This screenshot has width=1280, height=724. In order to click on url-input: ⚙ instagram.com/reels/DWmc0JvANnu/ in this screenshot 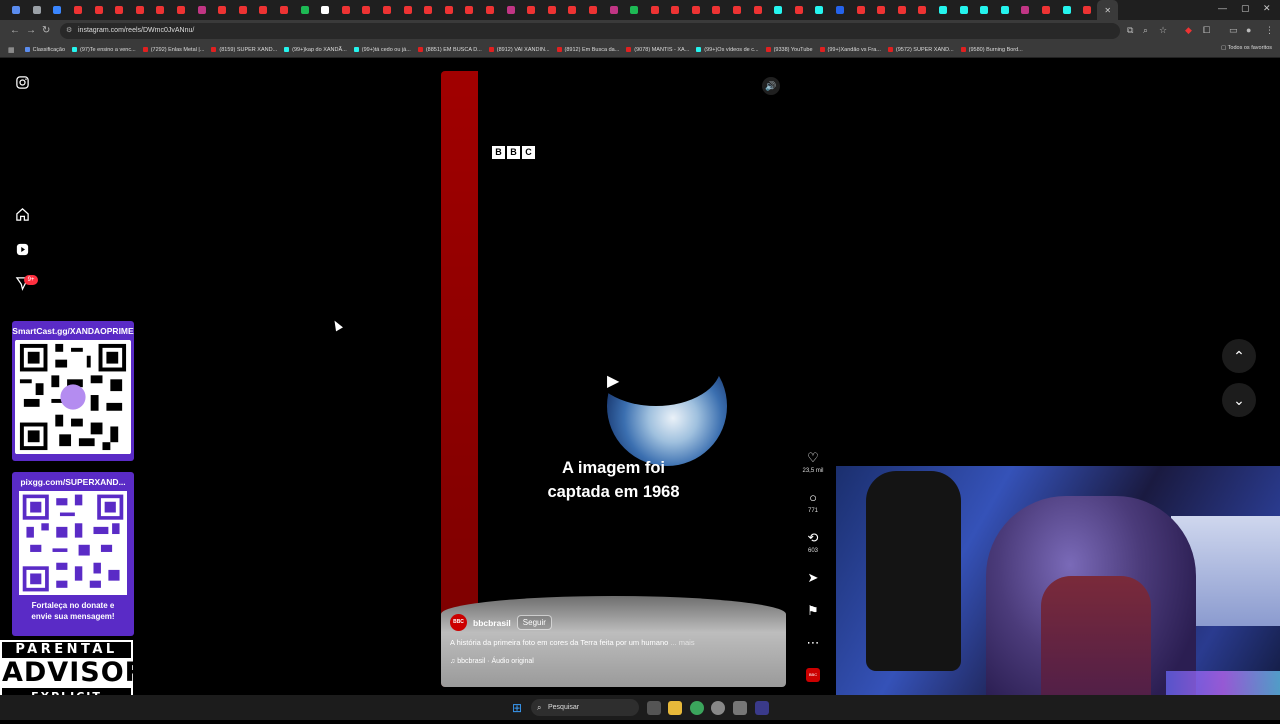, I will do `click(590, 31)`.